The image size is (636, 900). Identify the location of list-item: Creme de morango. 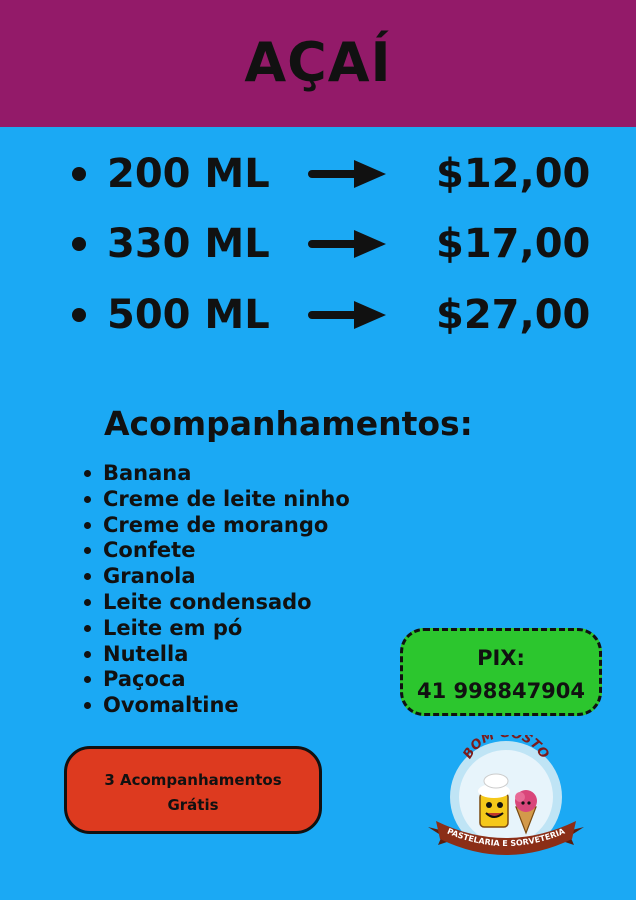
(216, 525).